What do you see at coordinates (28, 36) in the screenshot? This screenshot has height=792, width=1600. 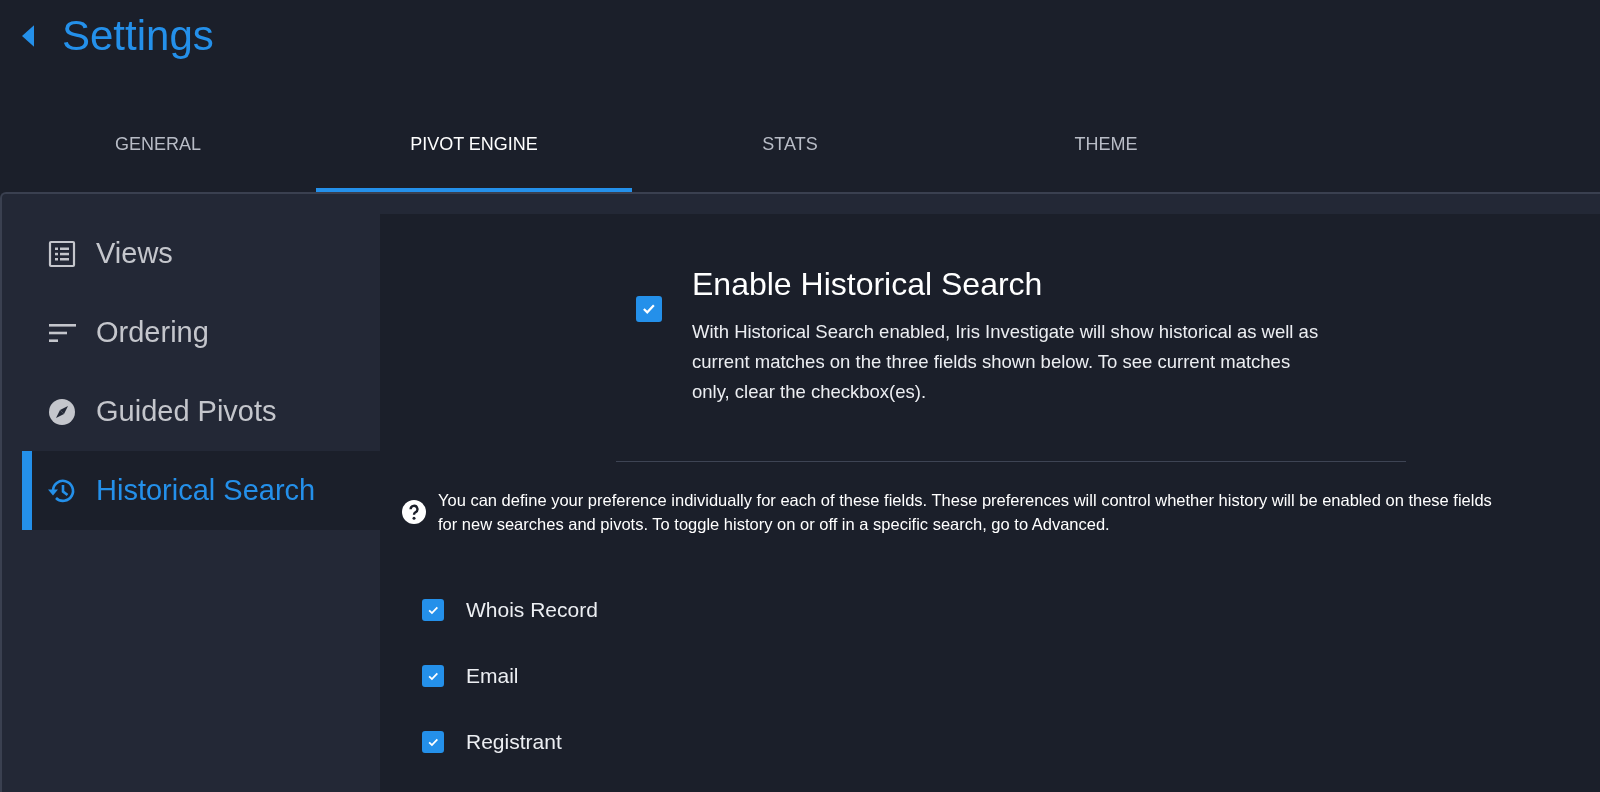 I see `back-icon` at bounding box center [28, 36].